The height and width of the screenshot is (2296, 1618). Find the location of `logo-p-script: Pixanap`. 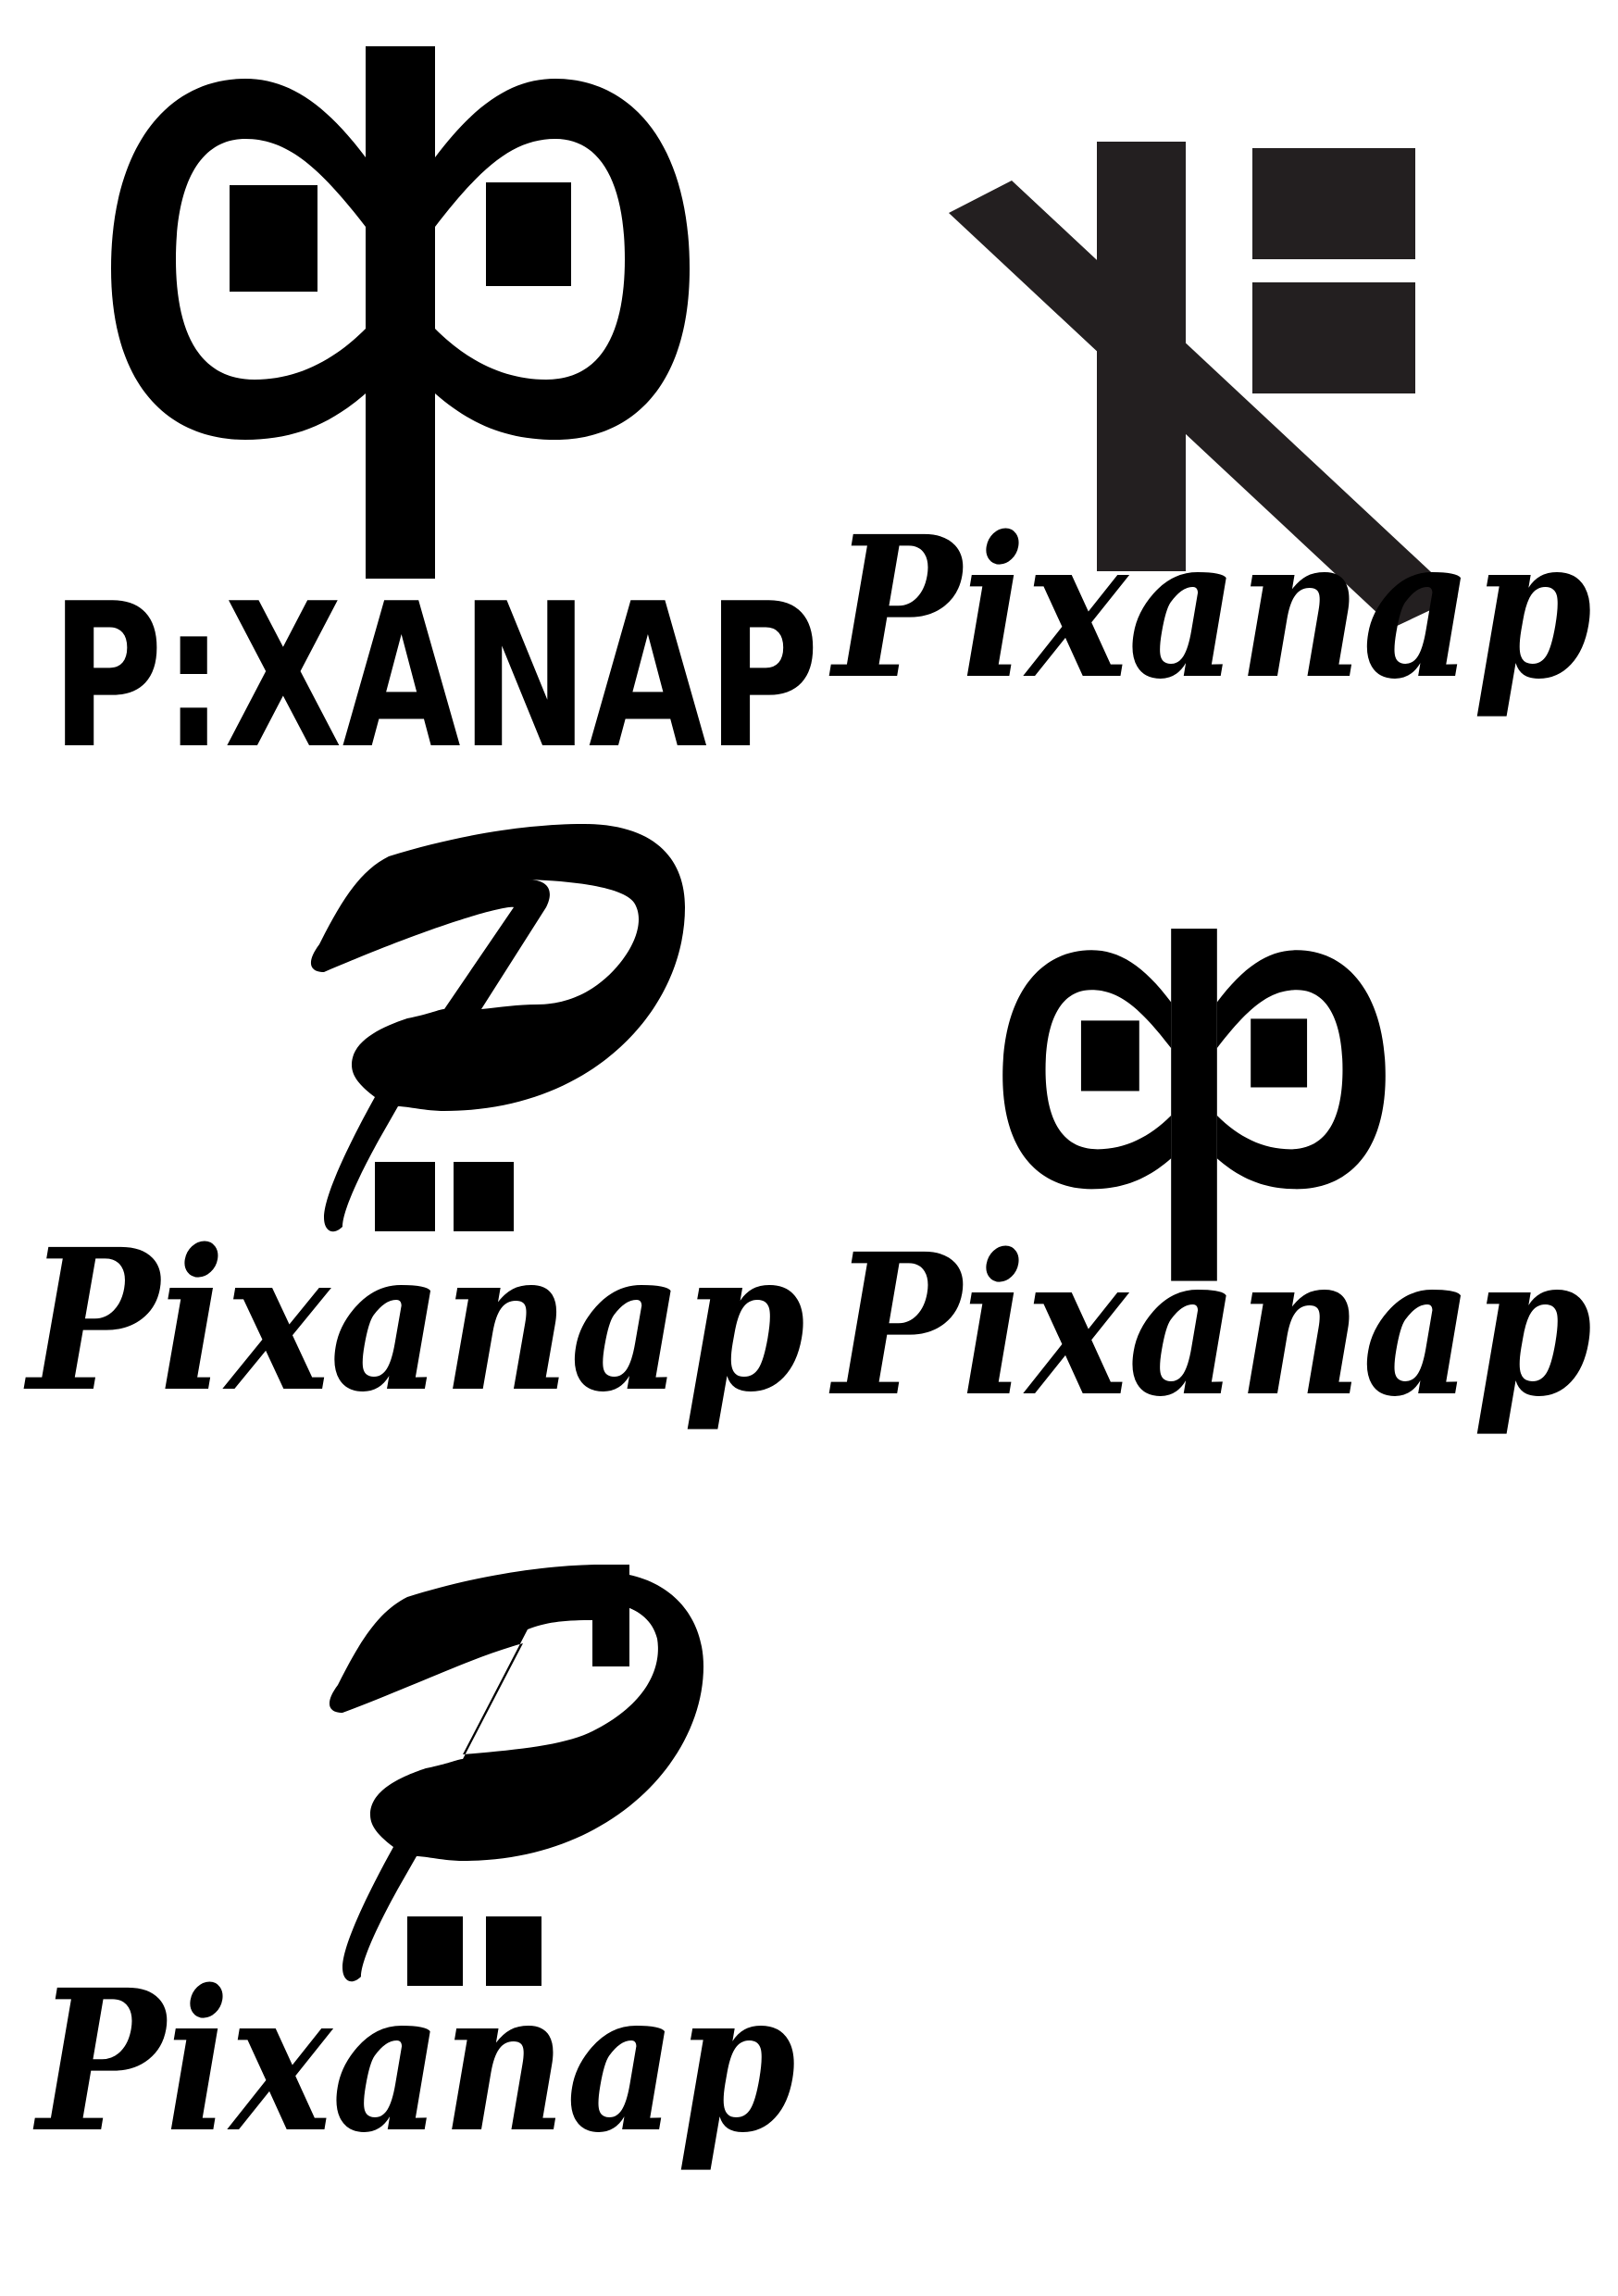

logo-p-script: Pixanap is located at coordinates (417, 1157).